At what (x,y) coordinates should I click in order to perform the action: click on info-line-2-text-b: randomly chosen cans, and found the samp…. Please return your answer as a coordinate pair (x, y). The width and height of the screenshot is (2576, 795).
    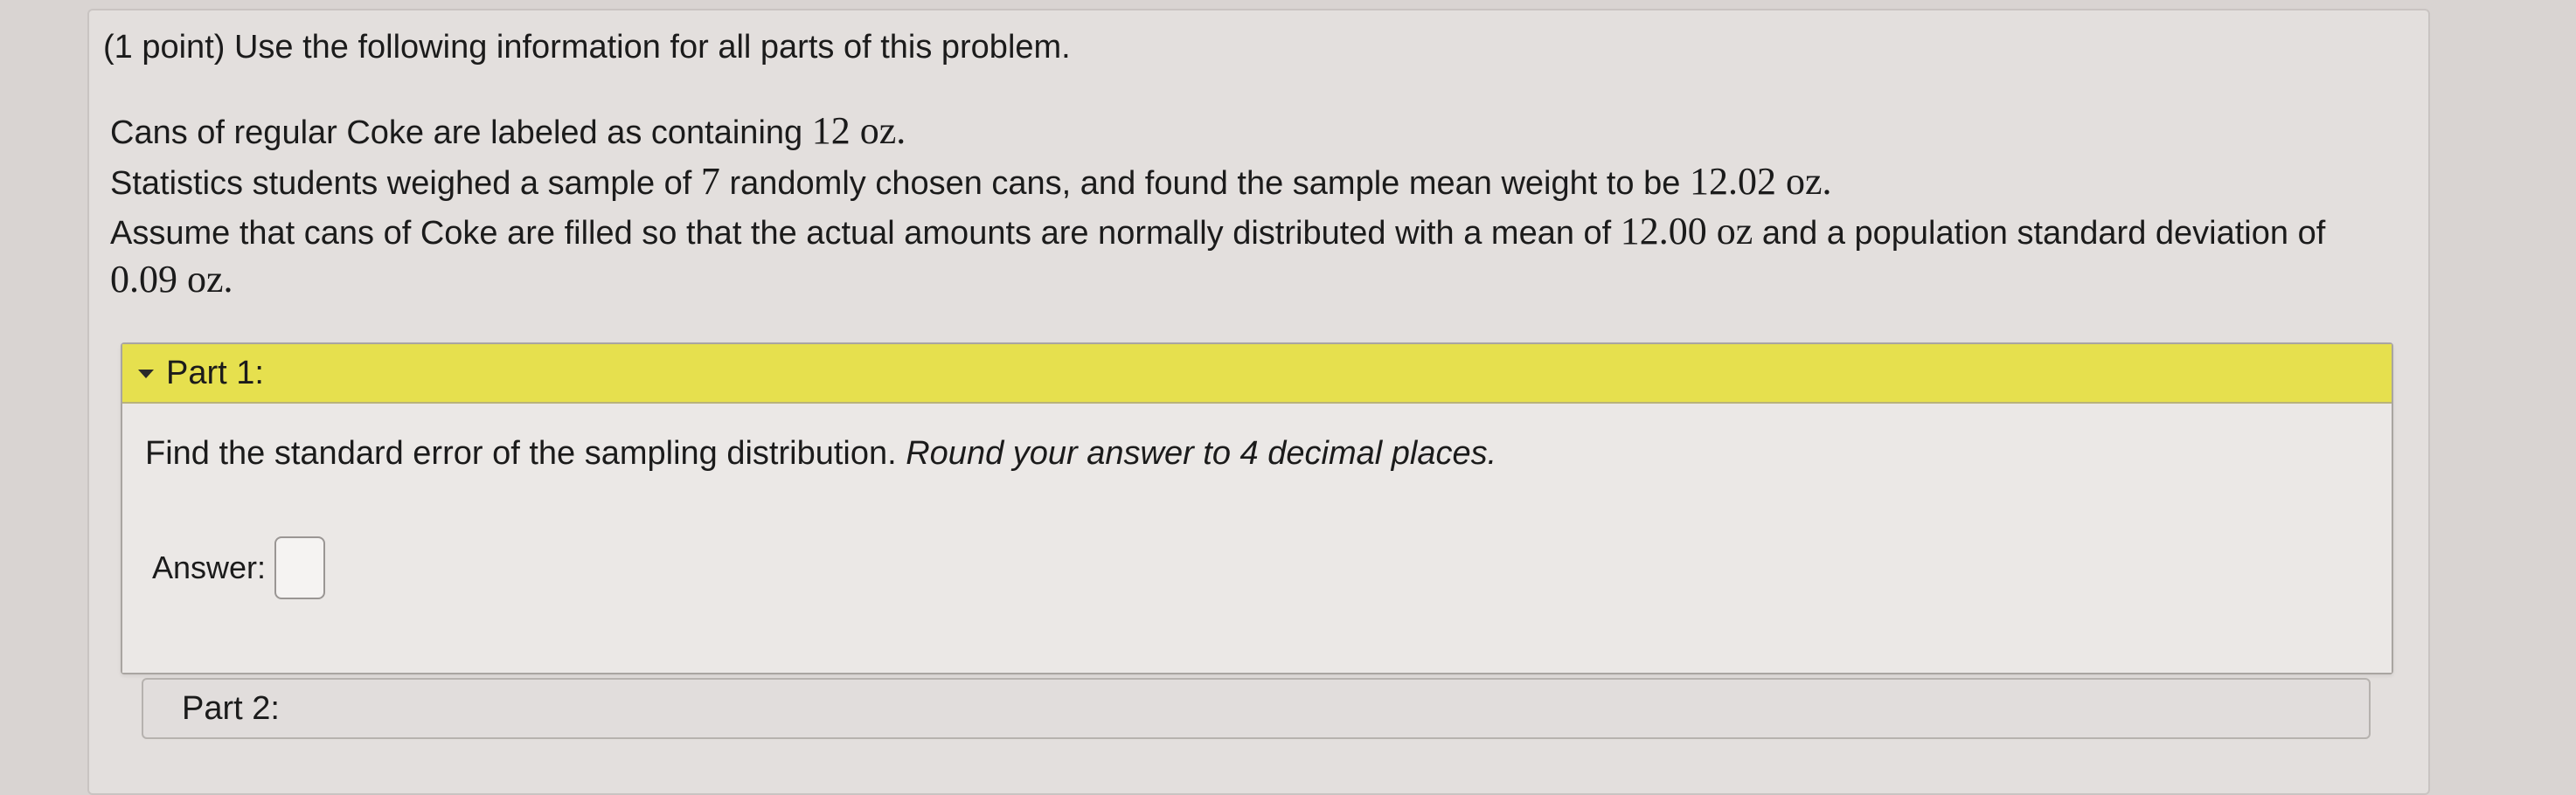
    Looking at the image, I should click on (1204, 183).